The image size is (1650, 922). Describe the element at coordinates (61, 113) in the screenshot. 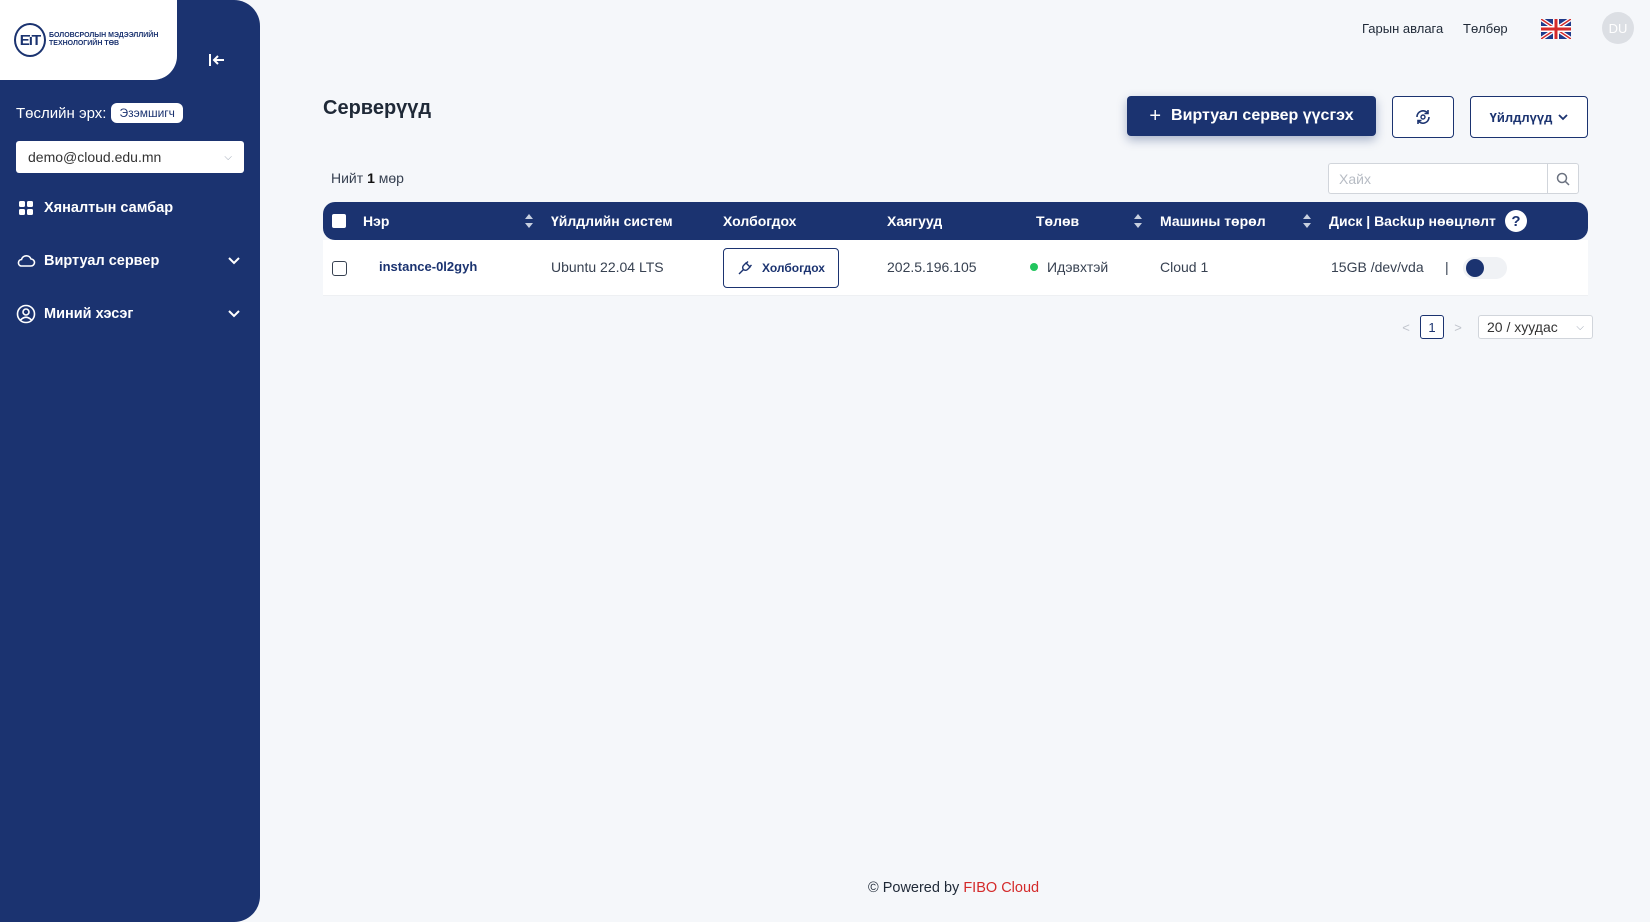

I see `role-label: Төслийн эрх:` at that location.